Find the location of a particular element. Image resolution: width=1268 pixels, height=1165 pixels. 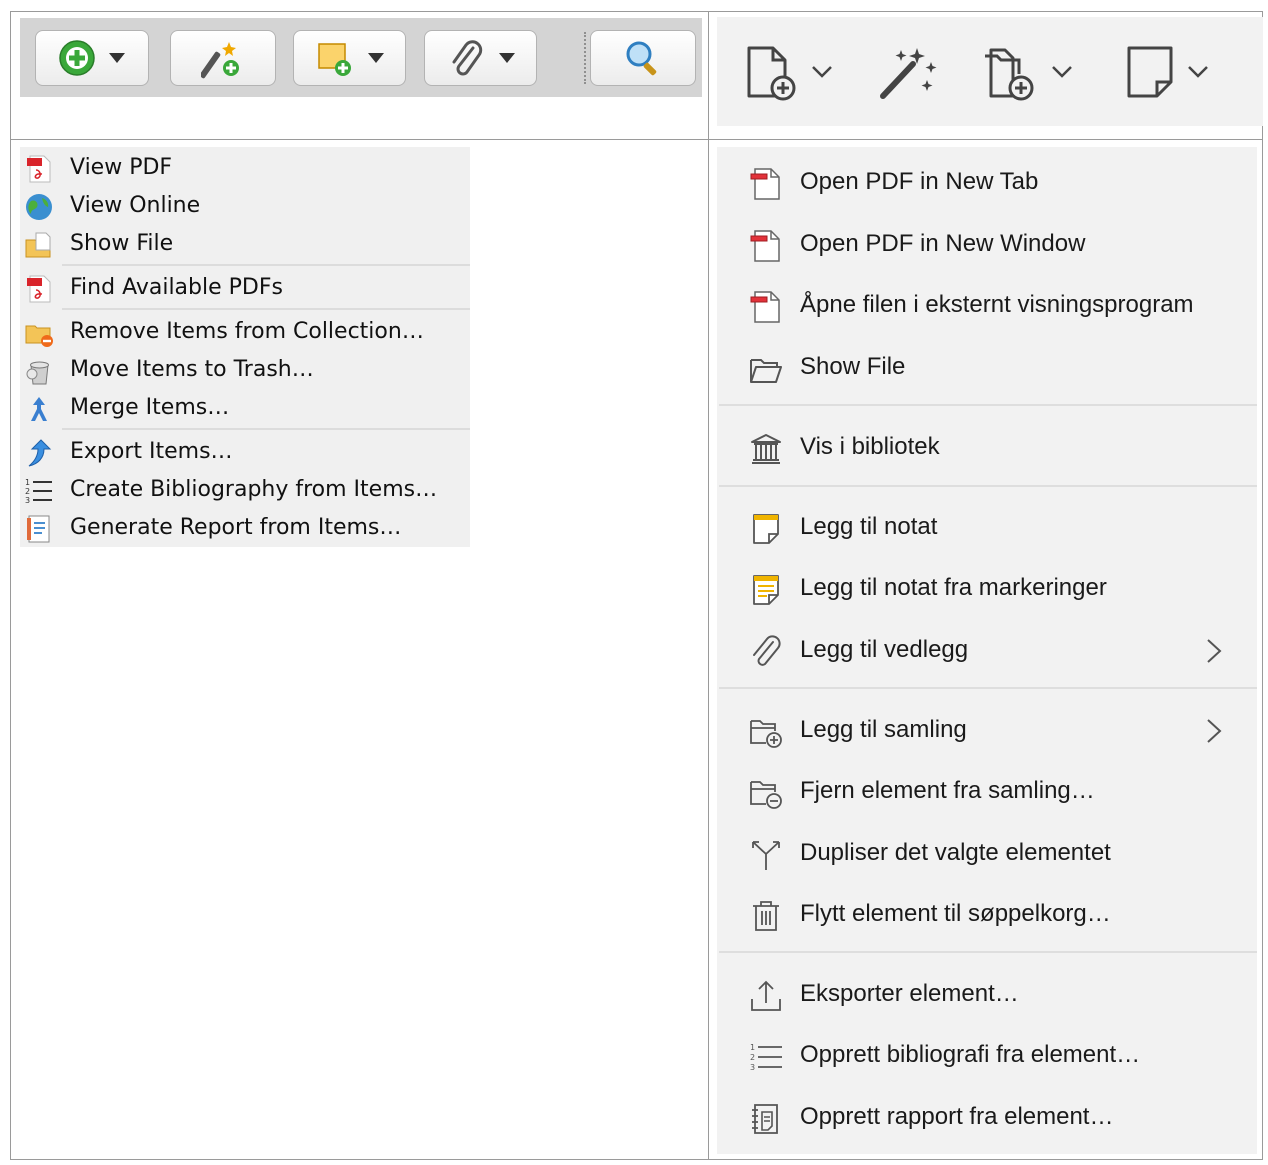

menu-item-label: Open PDF in New Tab is located at coordinates (919, 181).